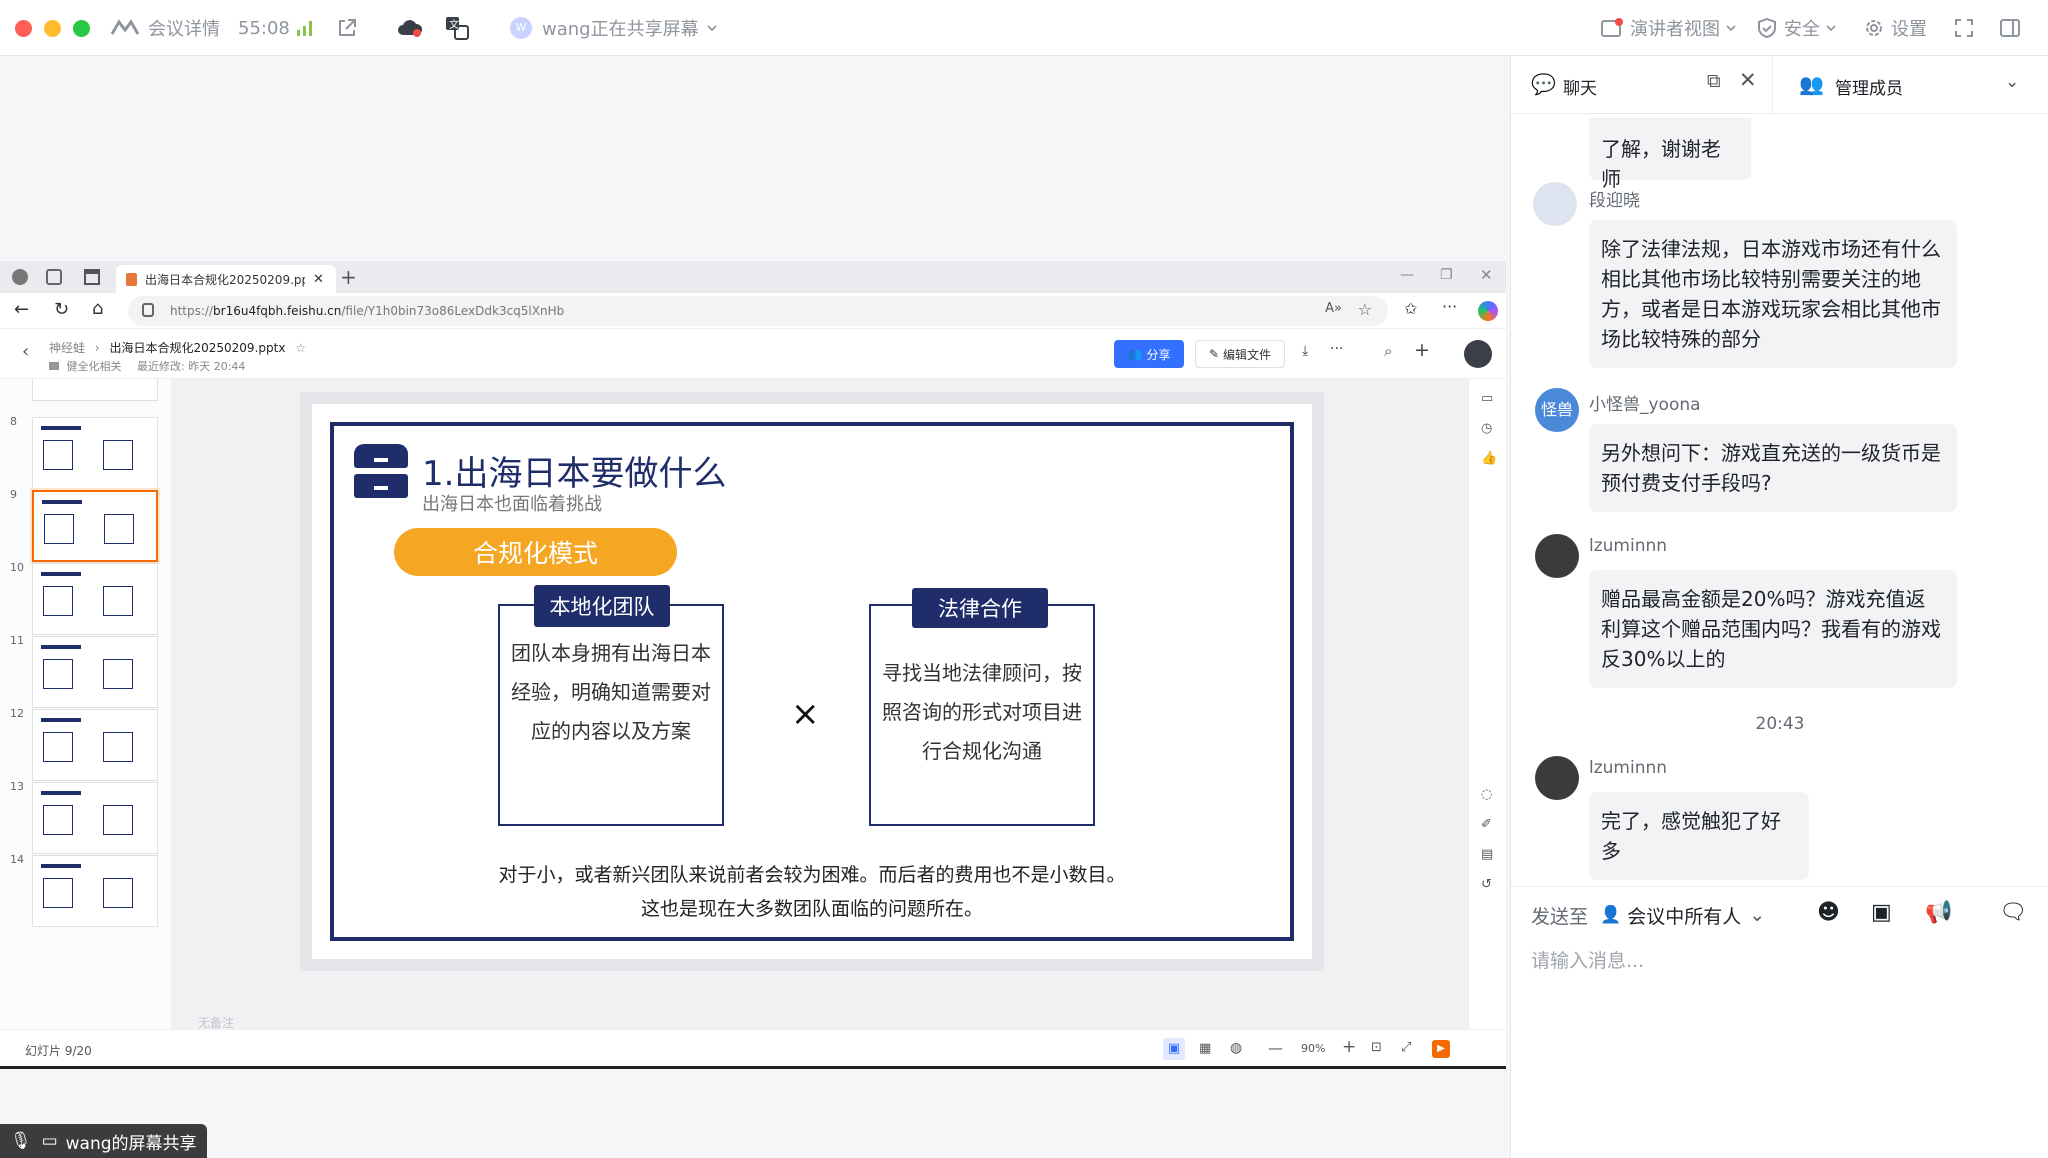 The height and width of the screenshot is (1158, 2048). I want to click on copilot-icon, so click(1488, 311).